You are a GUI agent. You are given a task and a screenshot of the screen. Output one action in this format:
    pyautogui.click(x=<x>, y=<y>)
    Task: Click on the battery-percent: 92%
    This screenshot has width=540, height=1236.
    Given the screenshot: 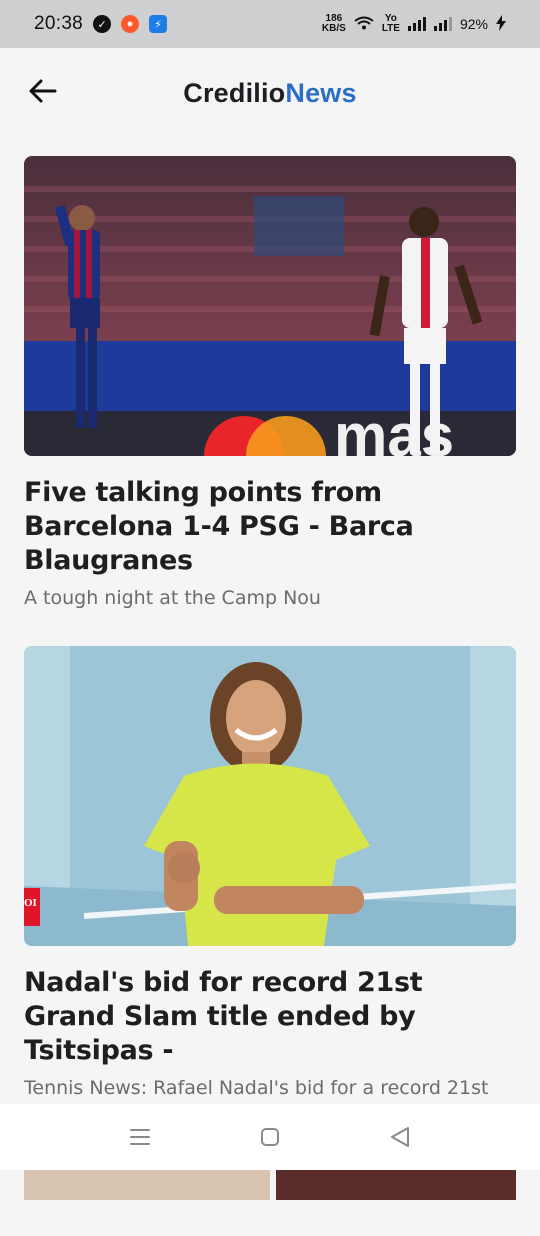 What is the action you would take?
    pyautogui.click(x=473, y=24)
    